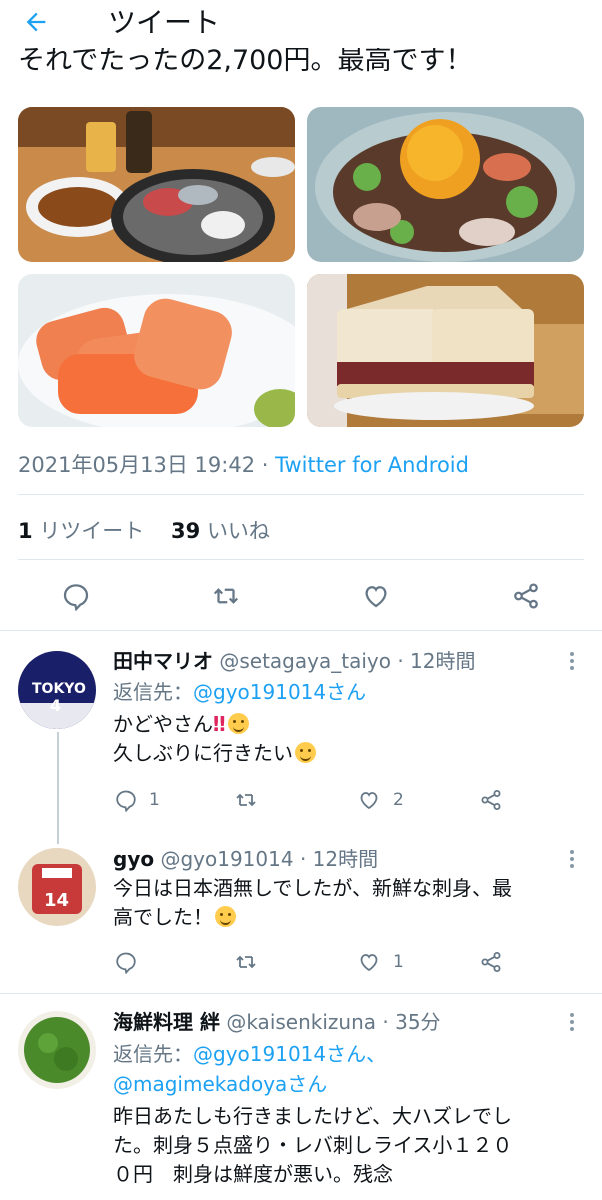 This screenshot has width=602, height=1200. What do you see at coordinates (156, 350) in the screenshot?
I see `food-photo-salmon` at bounding box center [156, 350].